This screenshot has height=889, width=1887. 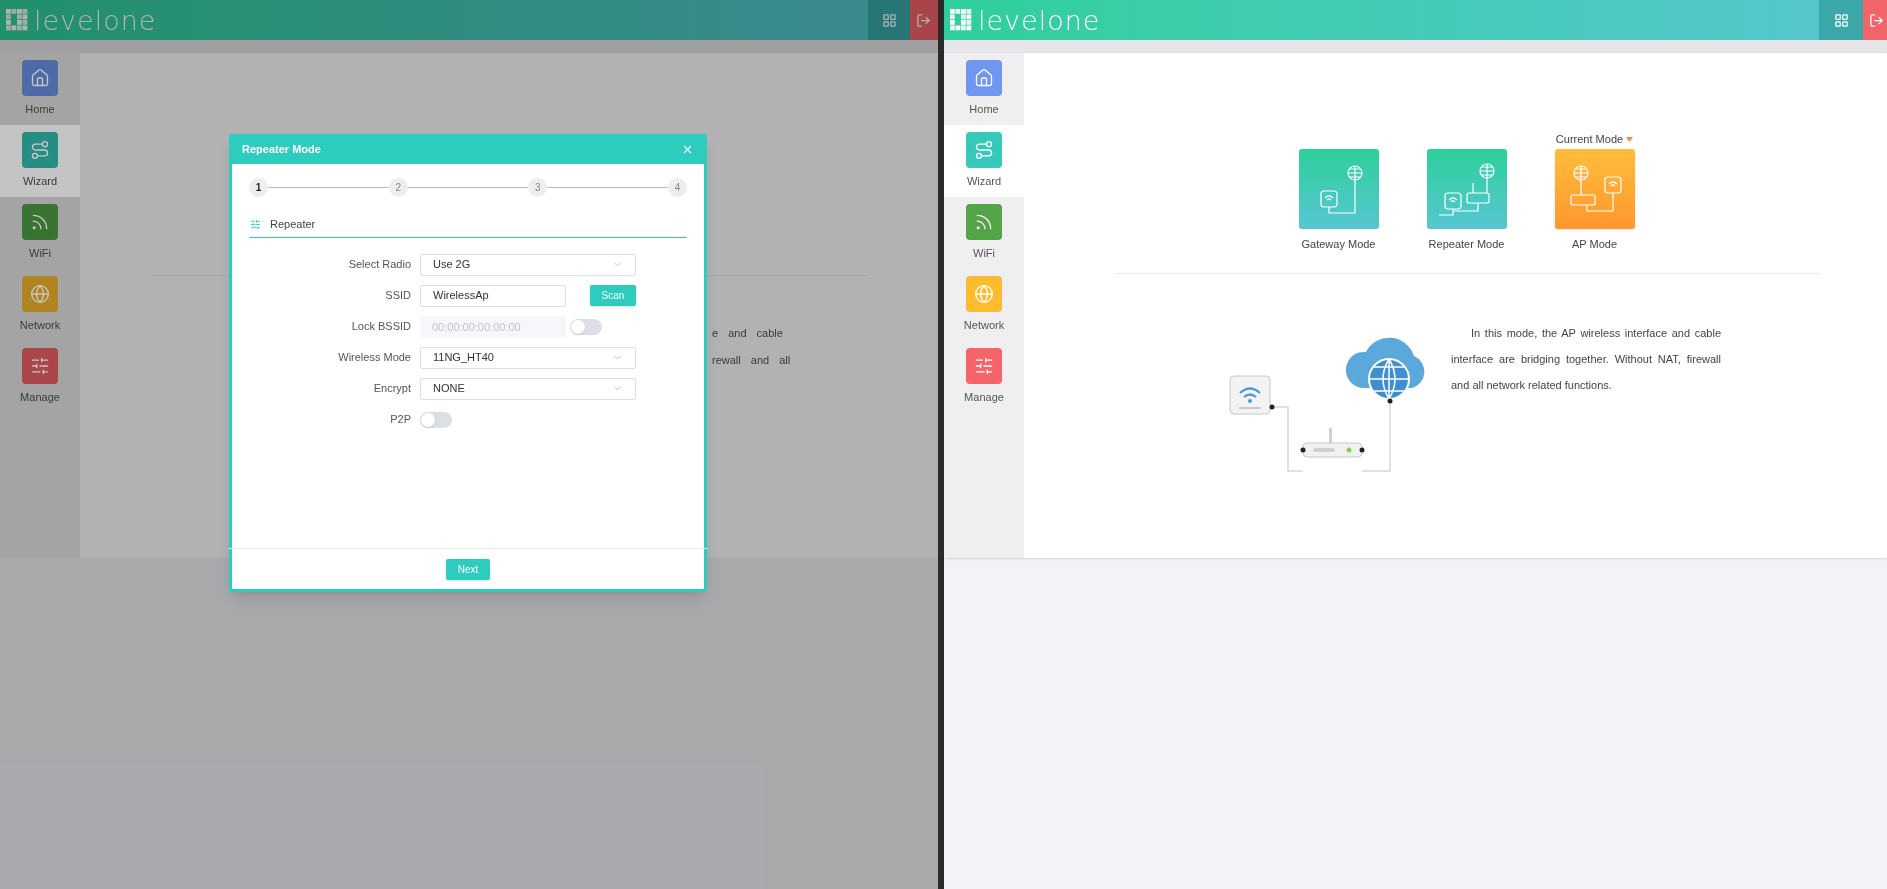 What do you see at coordinates (398, 187) in the screenshot?
I see `step-marker: 2` at bounding box center [398, 187].